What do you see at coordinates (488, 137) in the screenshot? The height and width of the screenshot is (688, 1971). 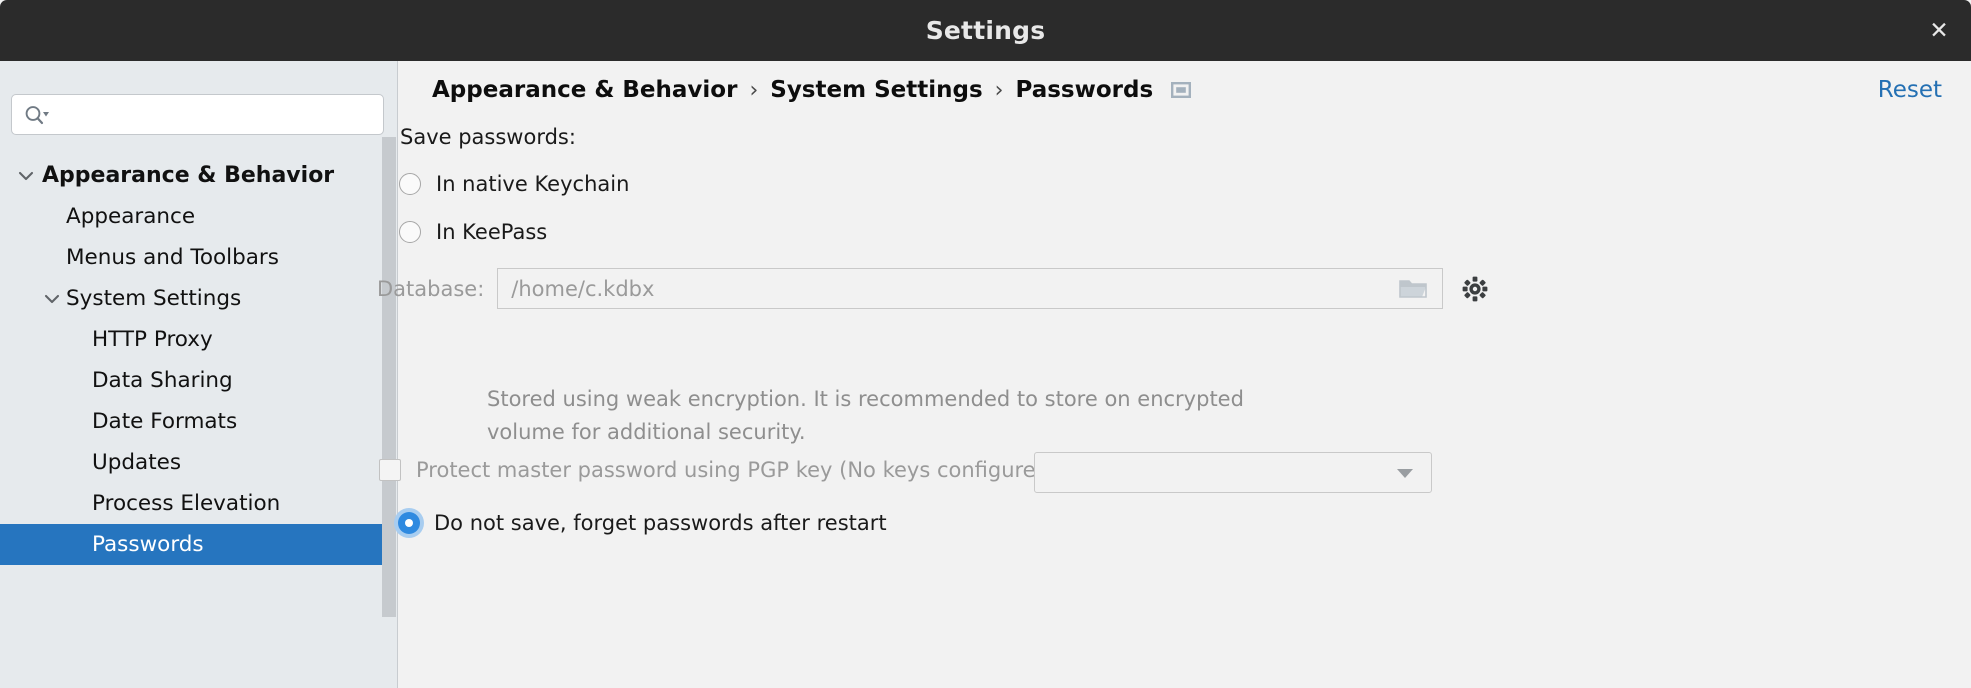 I see `save-passwords-label: Save passwords:` at bounding box center [488, 137].